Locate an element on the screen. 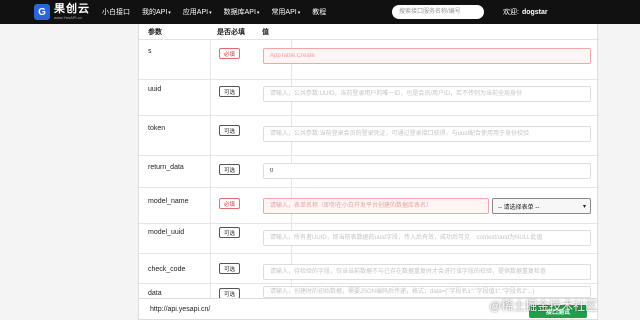 The image size is (640, 320). table-row: model_uuid 可选 is located at coordinates (369, 239).